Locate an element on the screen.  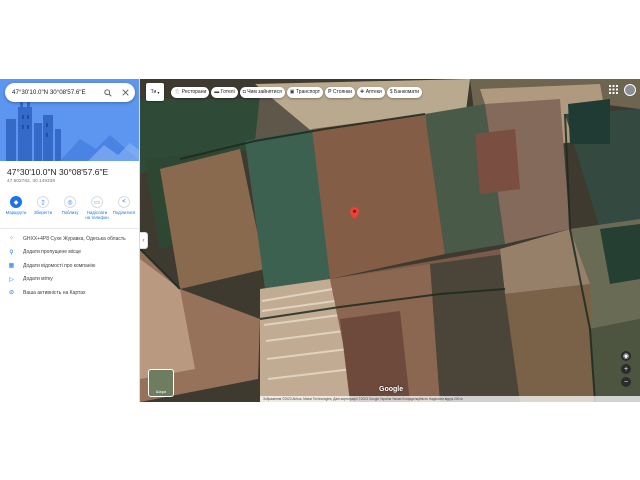
chip-restaurants: 🍴 Ресторани is located at coordinates (190, 92).